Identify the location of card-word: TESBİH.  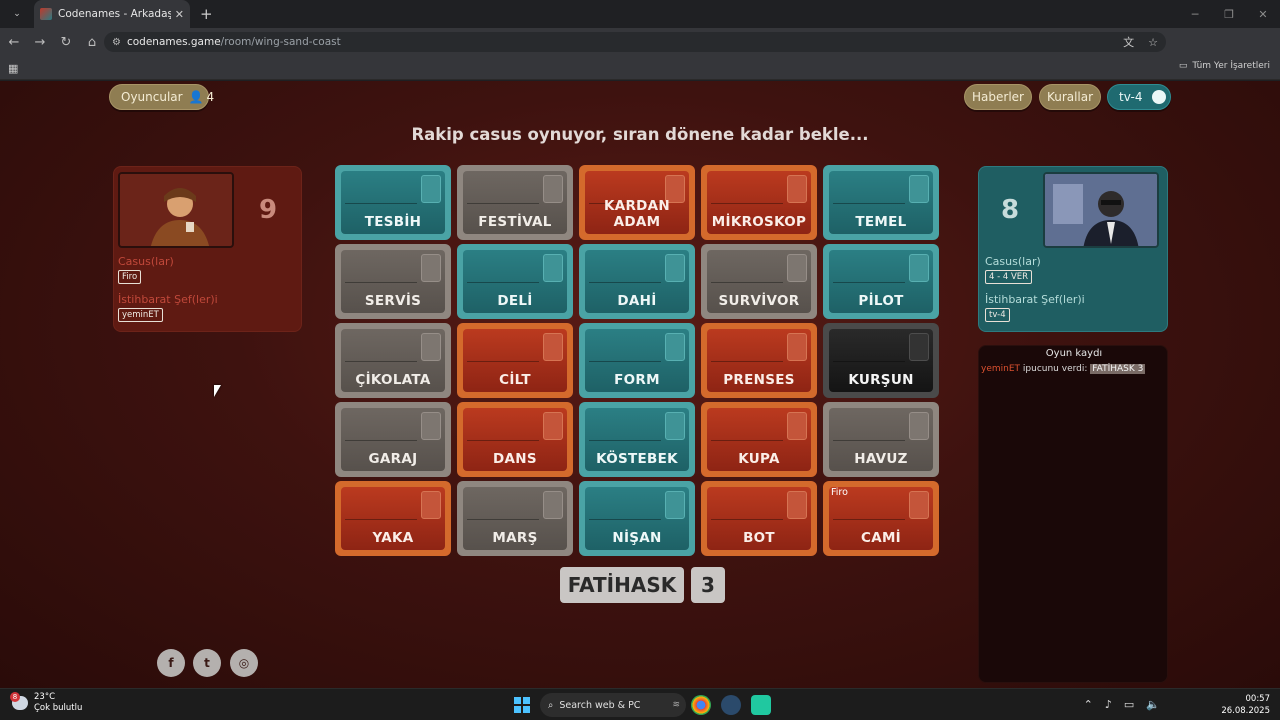
(393, 222).